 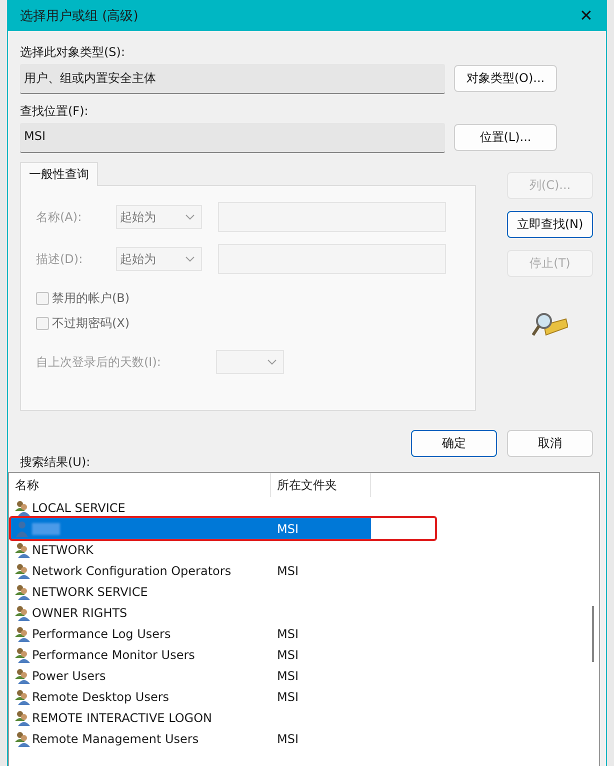 I want to click on window-title: 选择用户或组 (高级), so click(x=79, y=16).